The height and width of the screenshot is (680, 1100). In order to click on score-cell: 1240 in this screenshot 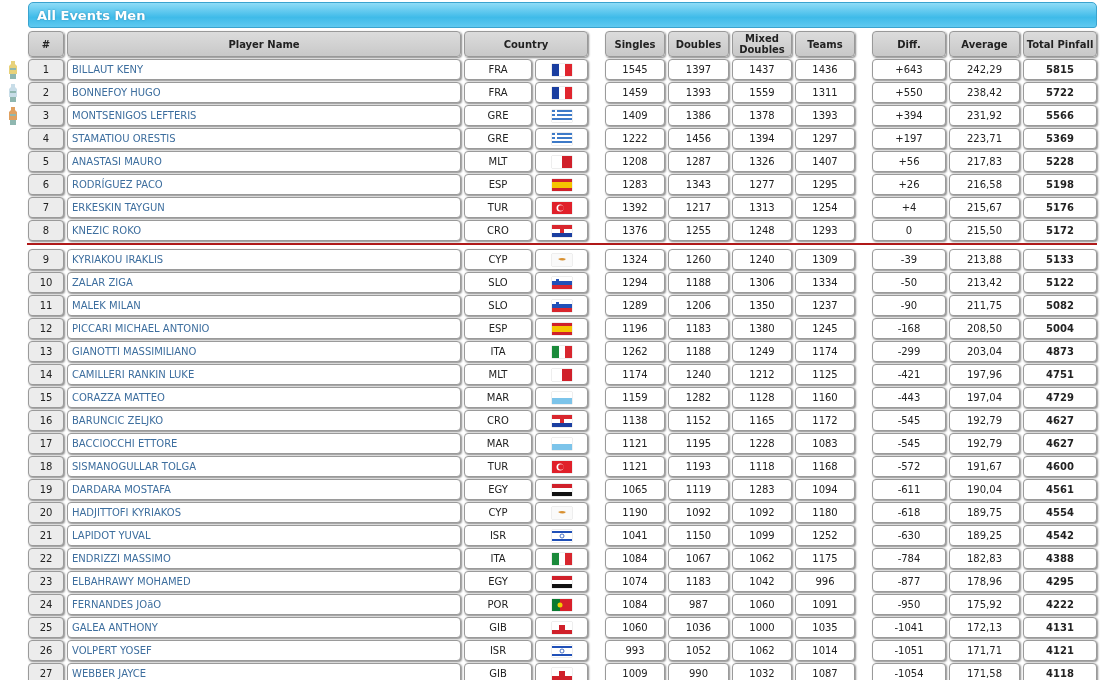, I will do `click(698, 374)`.